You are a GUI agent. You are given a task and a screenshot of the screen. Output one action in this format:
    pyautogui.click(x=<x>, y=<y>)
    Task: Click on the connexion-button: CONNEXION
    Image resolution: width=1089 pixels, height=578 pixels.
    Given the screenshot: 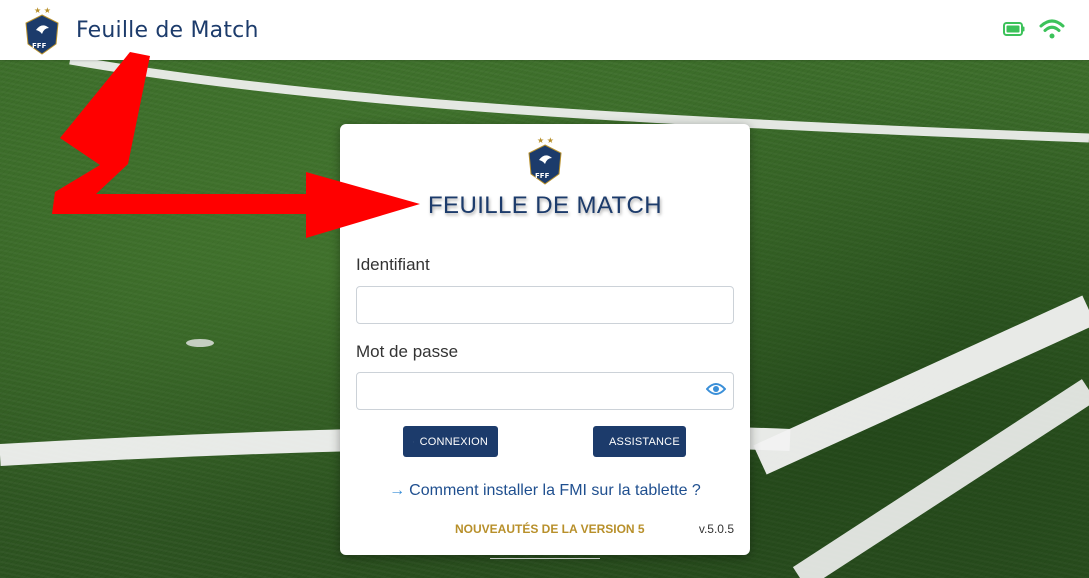 What is the action you would take?
    pyautogui.click(x=450, y=441)
    